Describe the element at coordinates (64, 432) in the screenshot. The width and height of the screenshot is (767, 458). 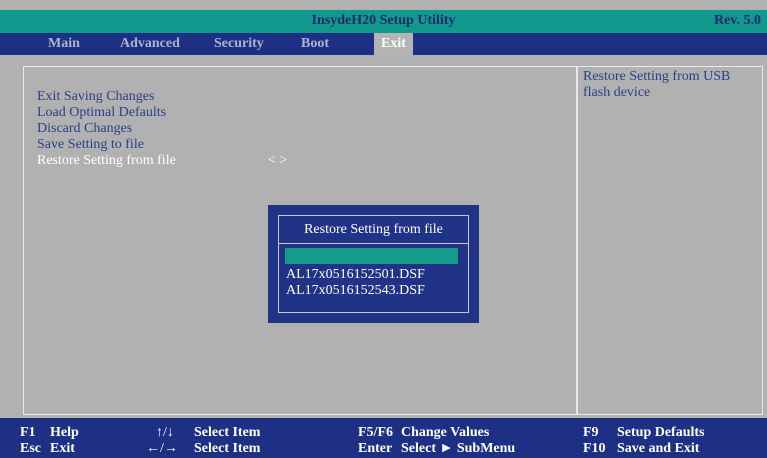
I see `key-f1-label: Help` at that location.